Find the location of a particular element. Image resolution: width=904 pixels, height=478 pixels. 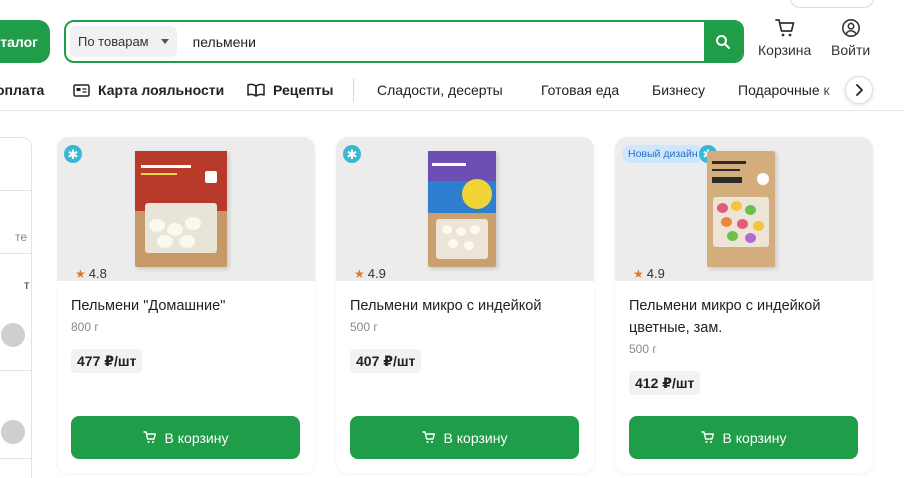

search-scope-label: По товарам is located at coordinates (113, 41).